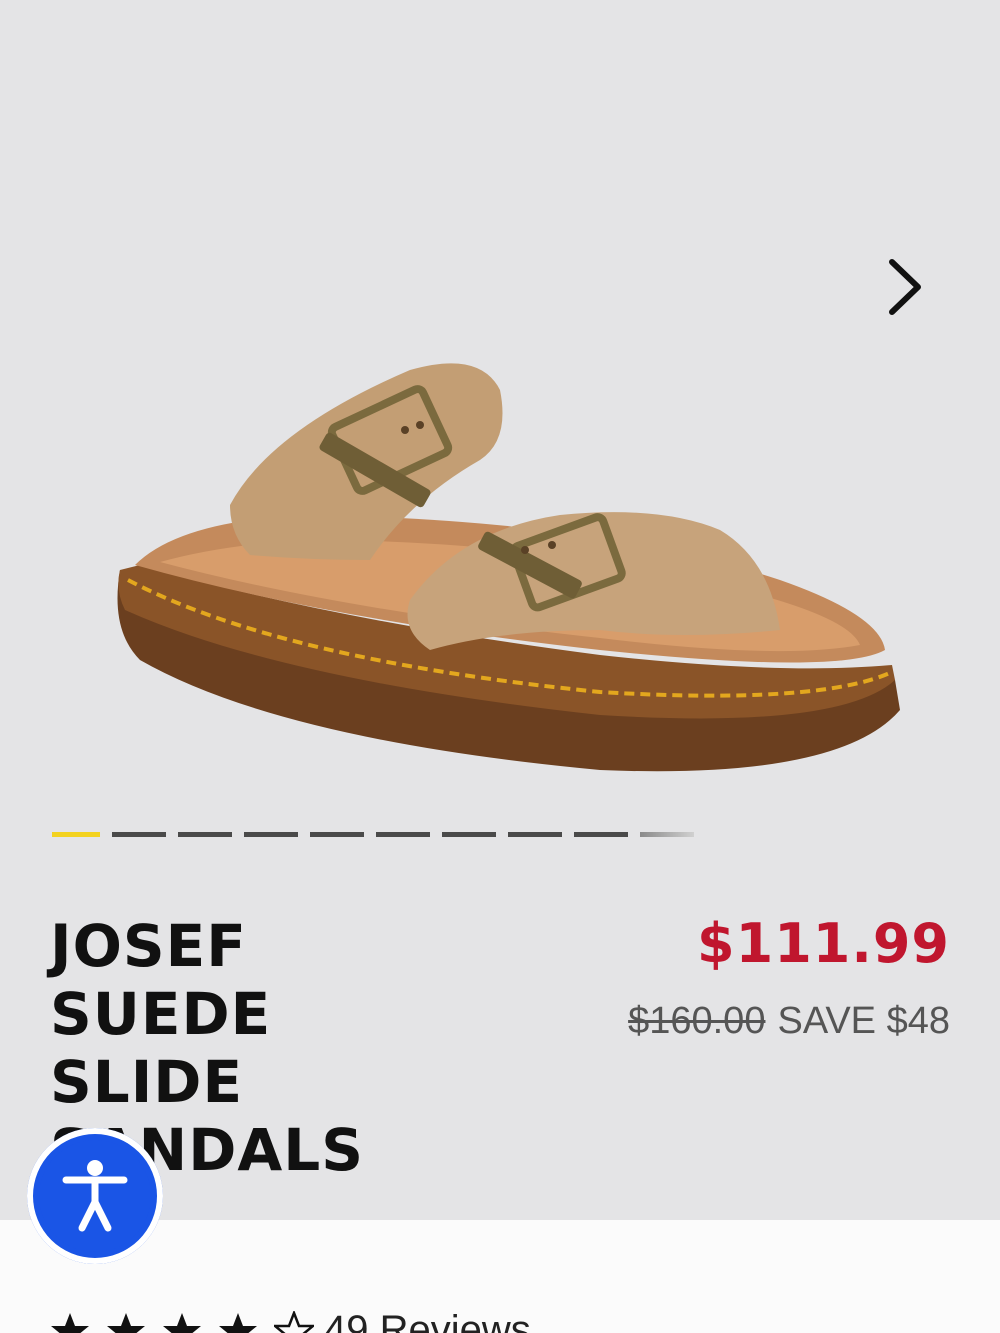 The image size is (1000, 1333). I want to click on title-line: SUEDE, so click(161, 1014).